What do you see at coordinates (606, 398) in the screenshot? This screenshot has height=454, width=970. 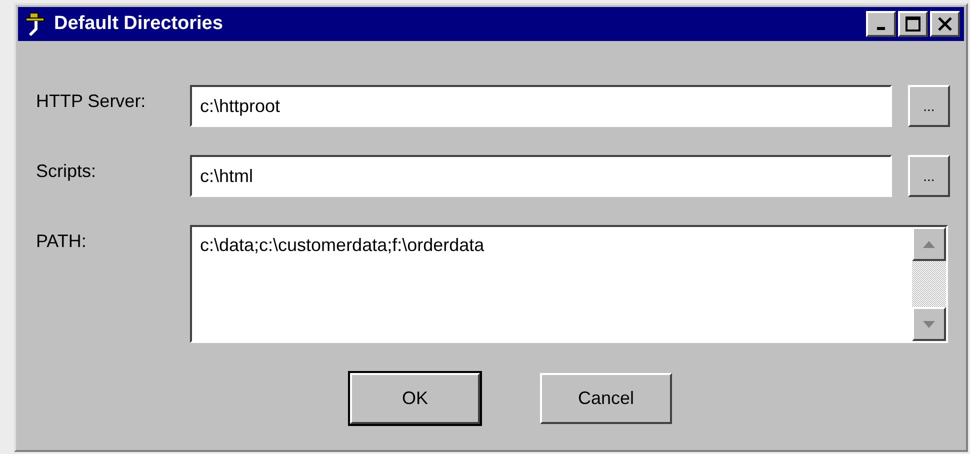 I see `dialog-button: Cancel` at bounding box center [606, 398].